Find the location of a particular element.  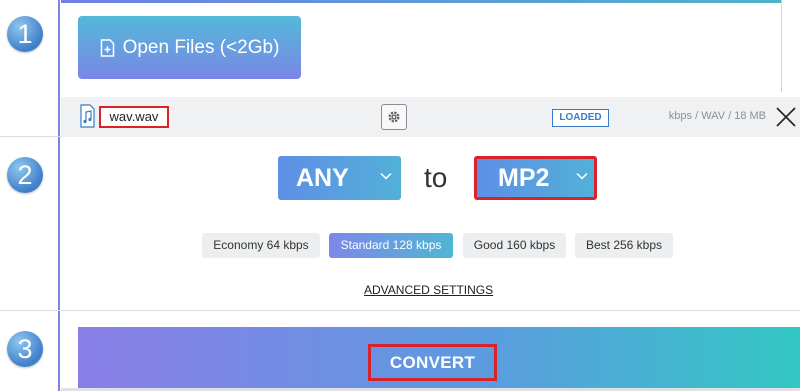

gear-icon is located at coordinates (394, 117).